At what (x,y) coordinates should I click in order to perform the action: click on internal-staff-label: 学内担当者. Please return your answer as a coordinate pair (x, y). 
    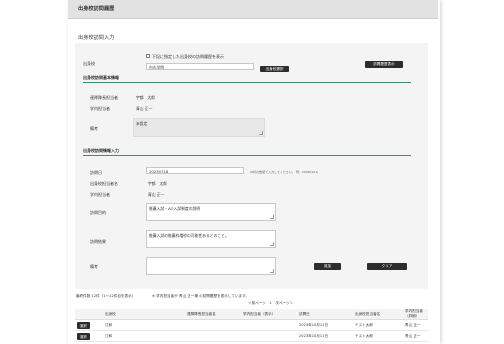
    Looking at the image, I should click on (100, 108).